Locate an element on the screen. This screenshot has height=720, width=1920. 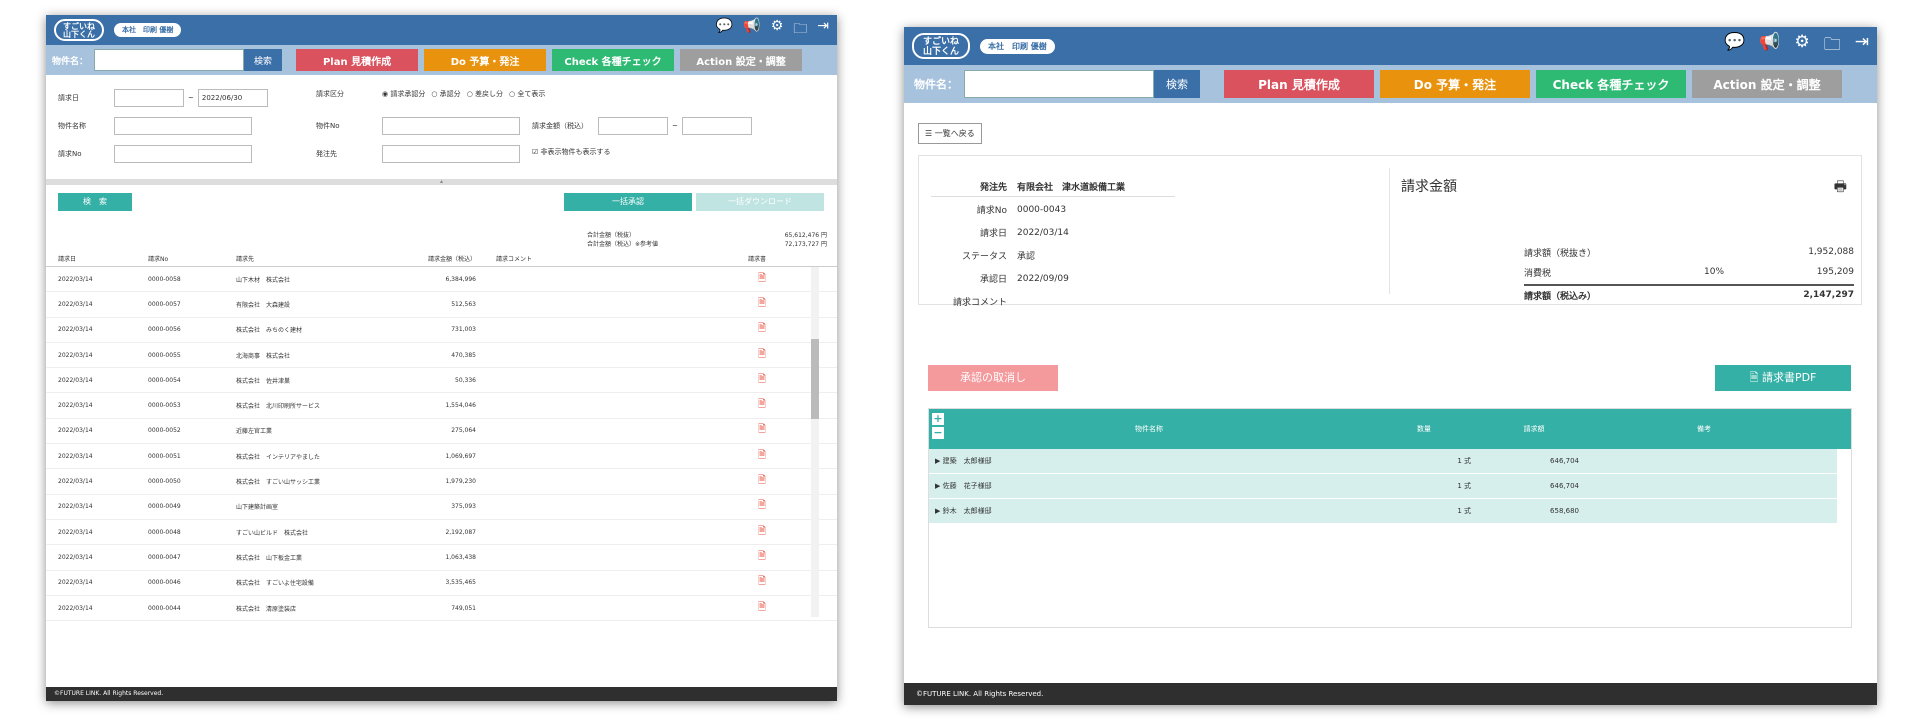
table-row: 2022/03/14 0000-0049 山下建築計画室 375,093 🗎 is located at coordinates (441, 507).